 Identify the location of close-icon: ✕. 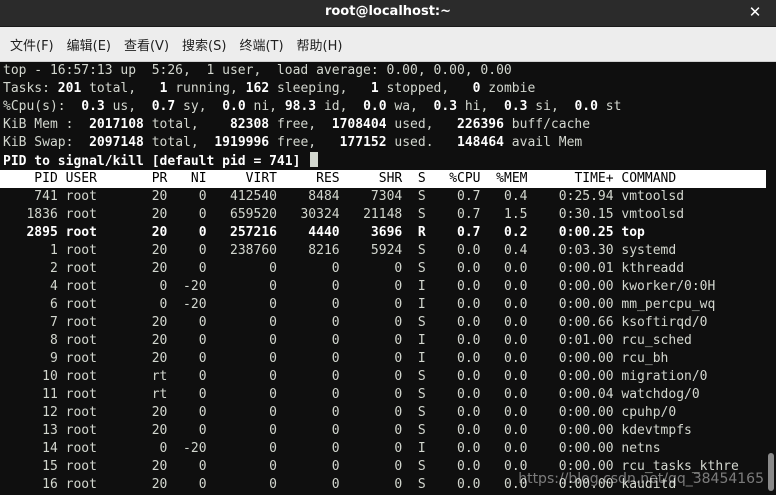
(755, 12).